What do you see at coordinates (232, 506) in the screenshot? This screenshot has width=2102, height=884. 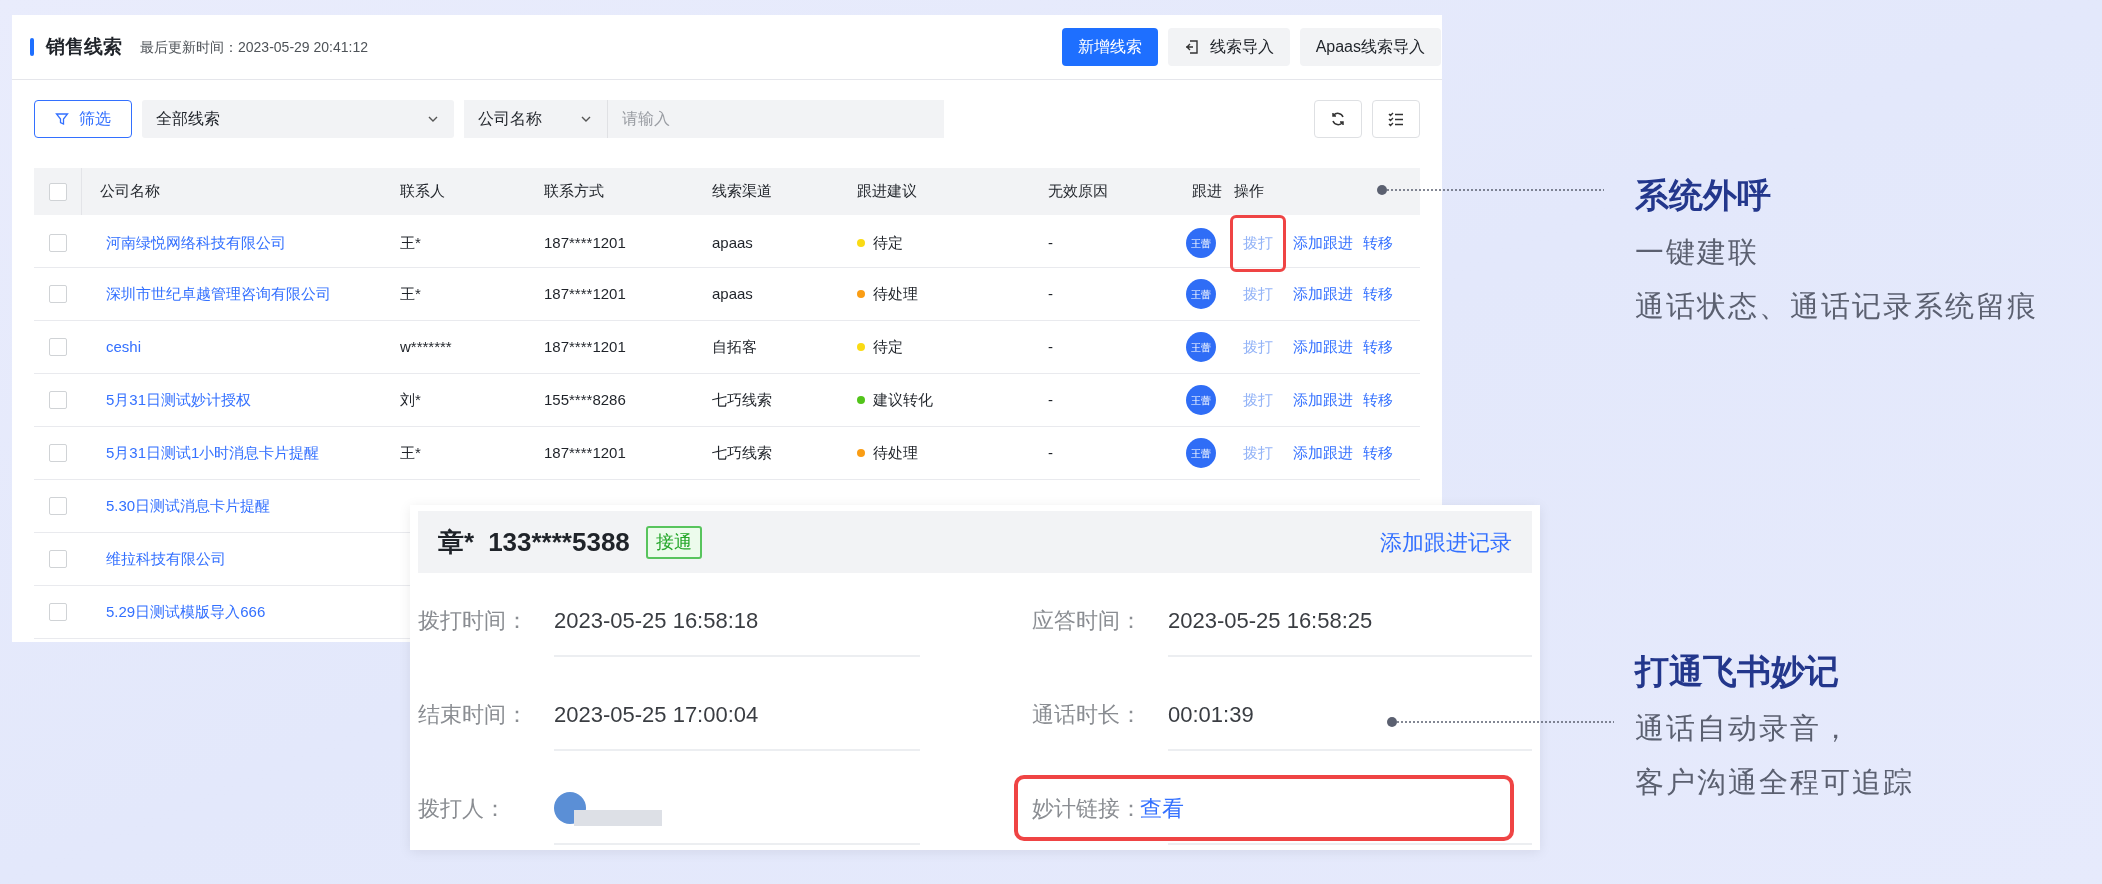 I see `company-link: 5.30日测试消息卡片提醒` at bounding box center [232, 506].